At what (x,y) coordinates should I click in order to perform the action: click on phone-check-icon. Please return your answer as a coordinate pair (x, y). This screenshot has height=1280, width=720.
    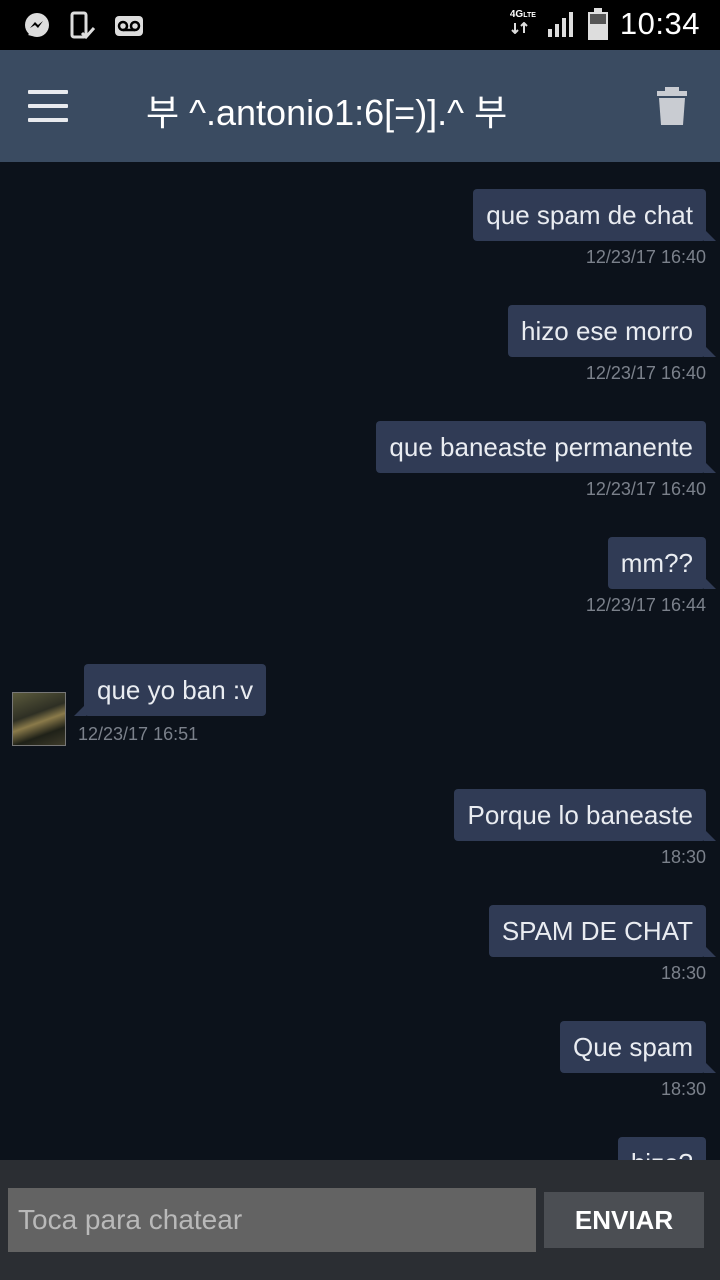
    Looking at the image, I should click on (83, 25).